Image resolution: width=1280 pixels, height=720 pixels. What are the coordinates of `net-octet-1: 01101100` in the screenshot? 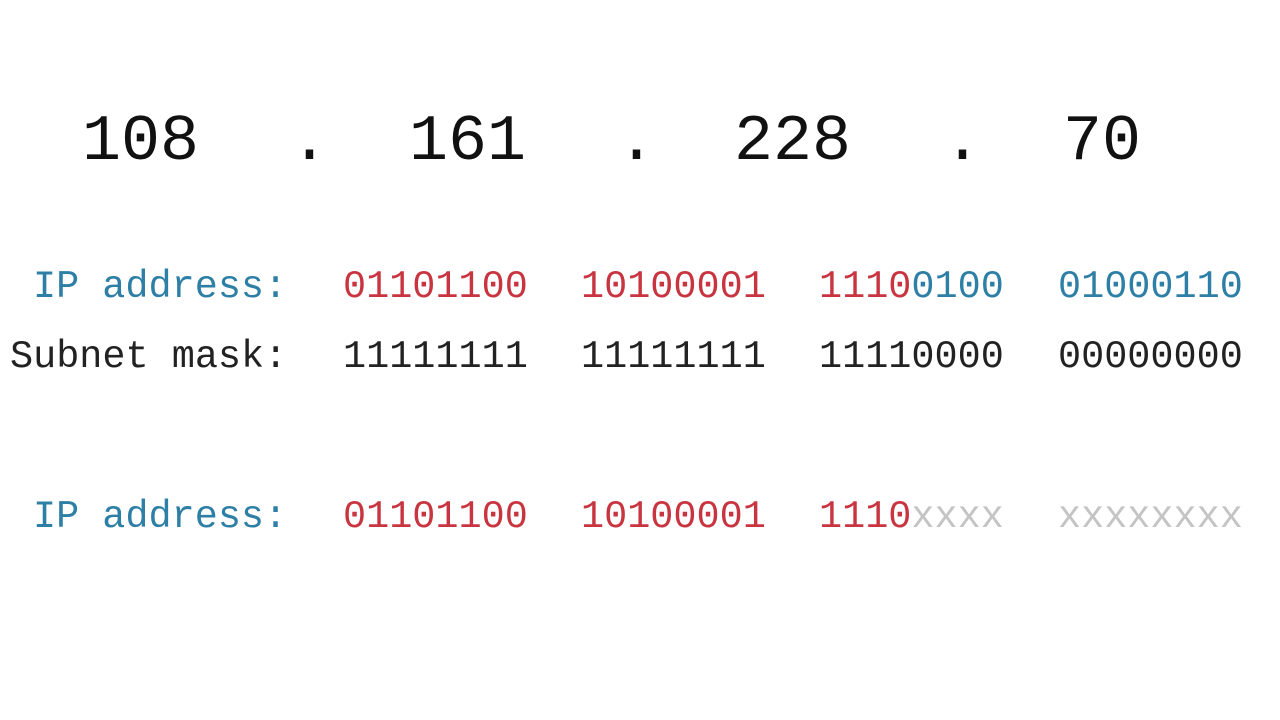 It's located at (435, 517).